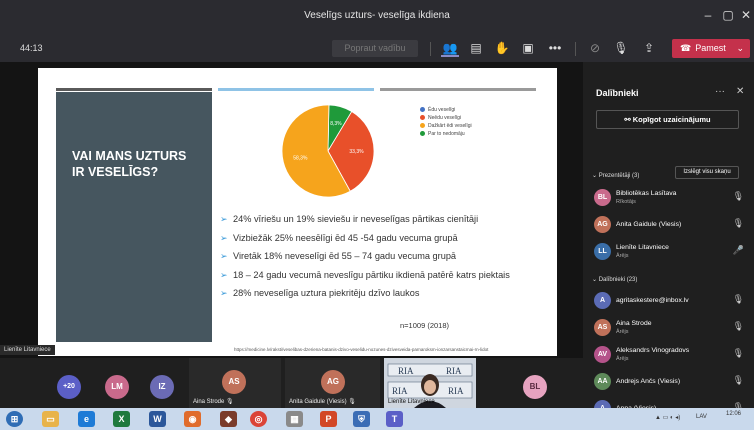  I want to click on more-options-icon: •••, so click(555, 48).